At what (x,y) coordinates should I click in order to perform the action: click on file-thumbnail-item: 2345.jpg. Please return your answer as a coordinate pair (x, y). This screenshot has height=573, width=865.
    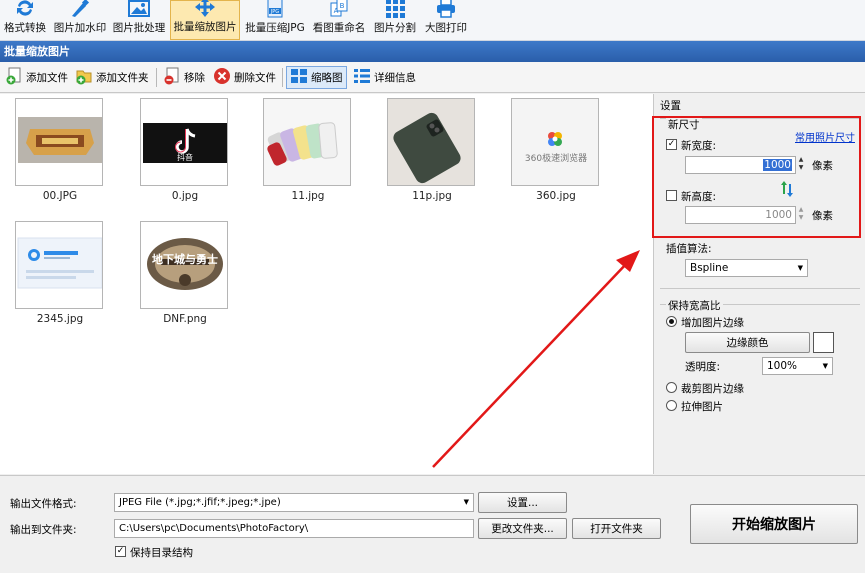
    Looking at the image, I should click on (60, 273).